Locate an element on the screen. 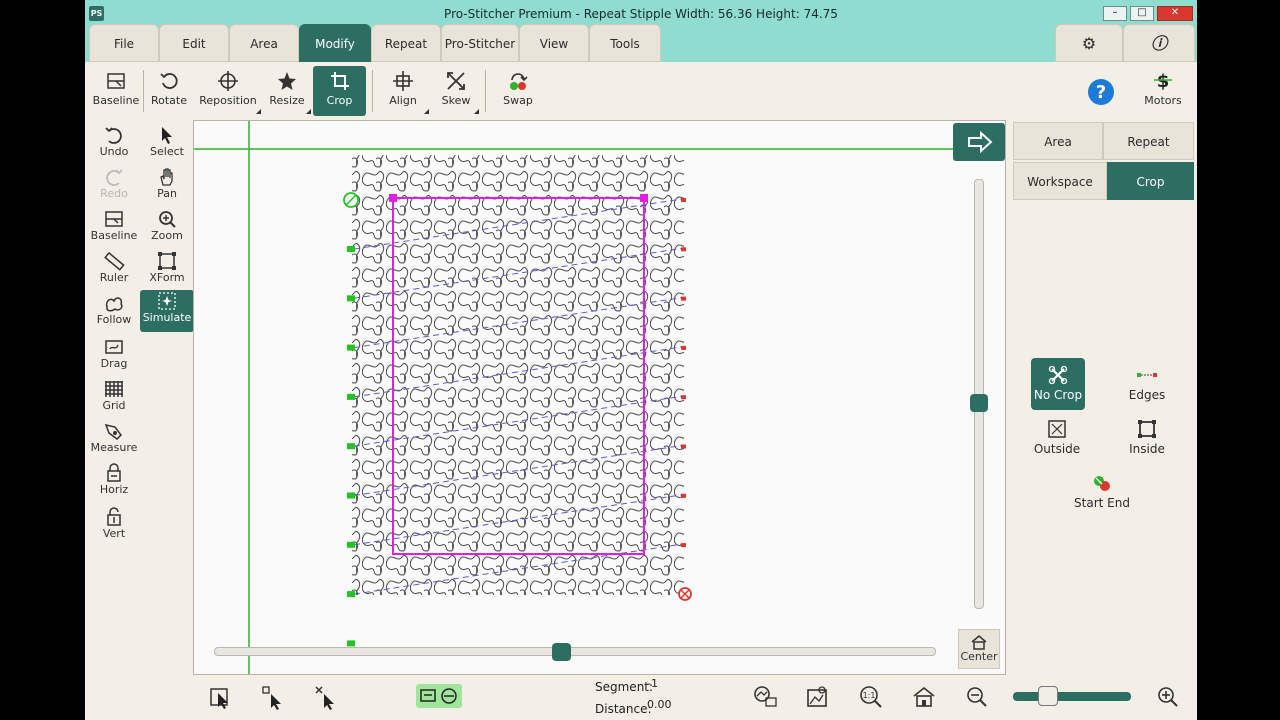 This screenshot has width=1280, height=720. pan-button: Pan is located at coordinates (167, 186).